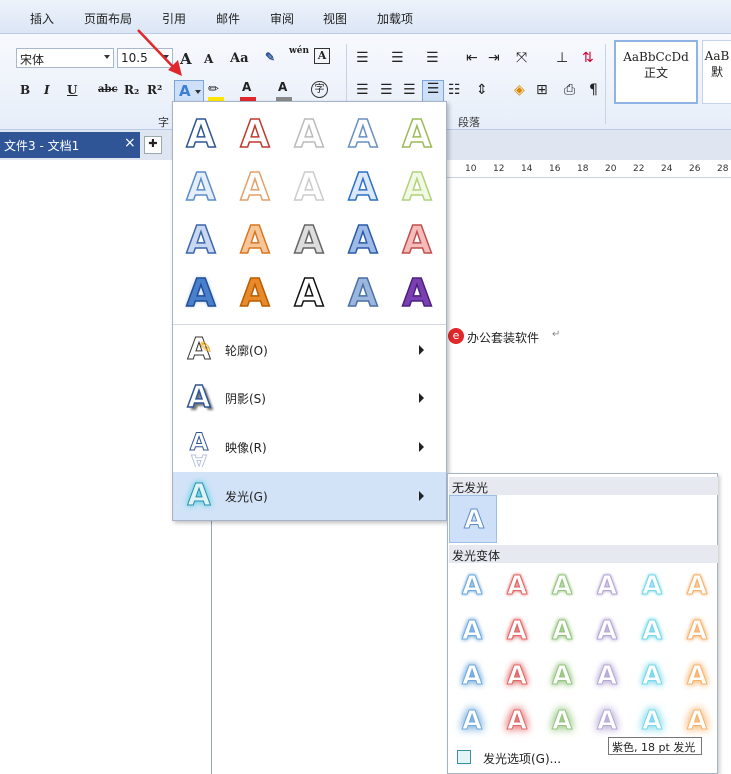 Image resolution: width=731 pixels, height=774 pixels. I want to click on highlight-icon: ✏, so click(216, 90).